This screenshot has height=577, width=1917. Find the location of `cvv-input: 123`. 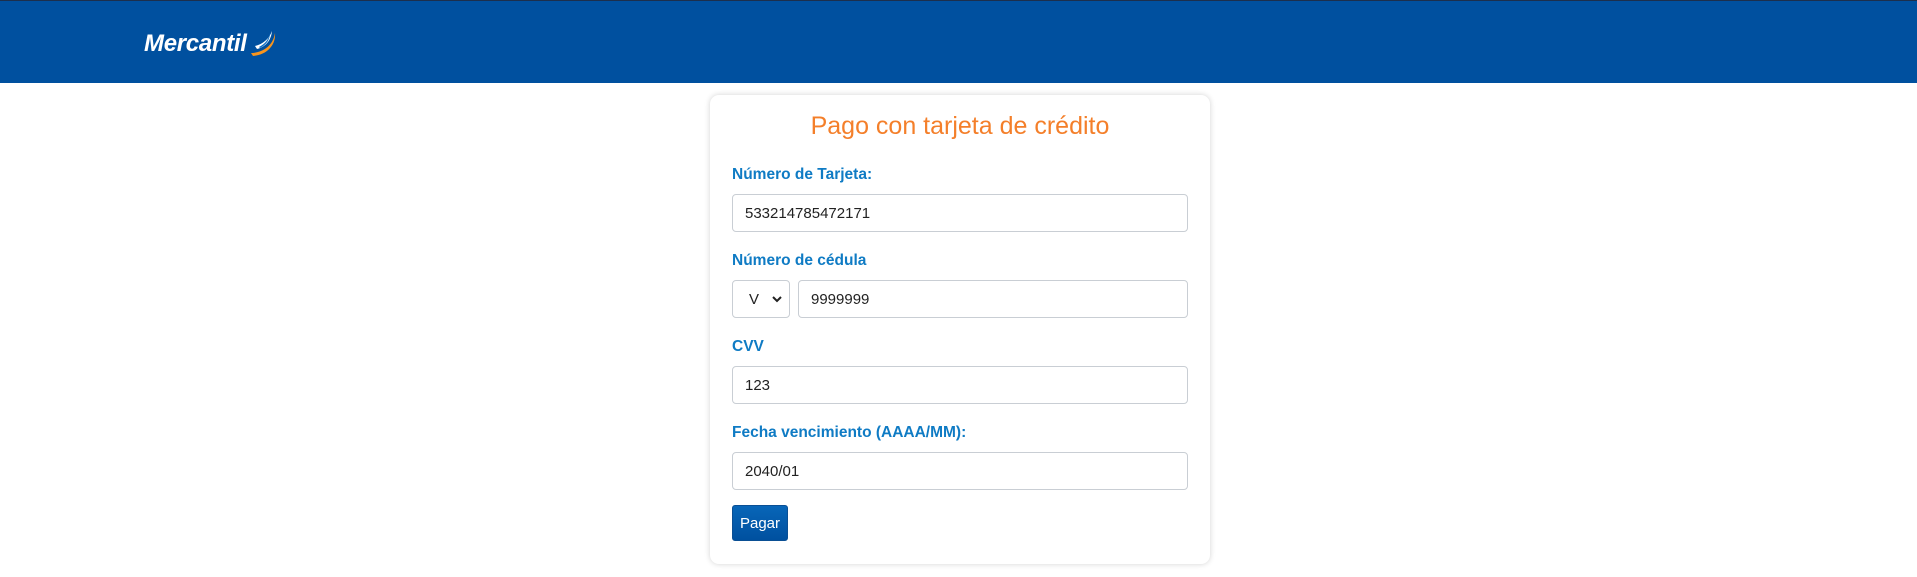

cvv-input: 123 is located at coordinates (960, 385).